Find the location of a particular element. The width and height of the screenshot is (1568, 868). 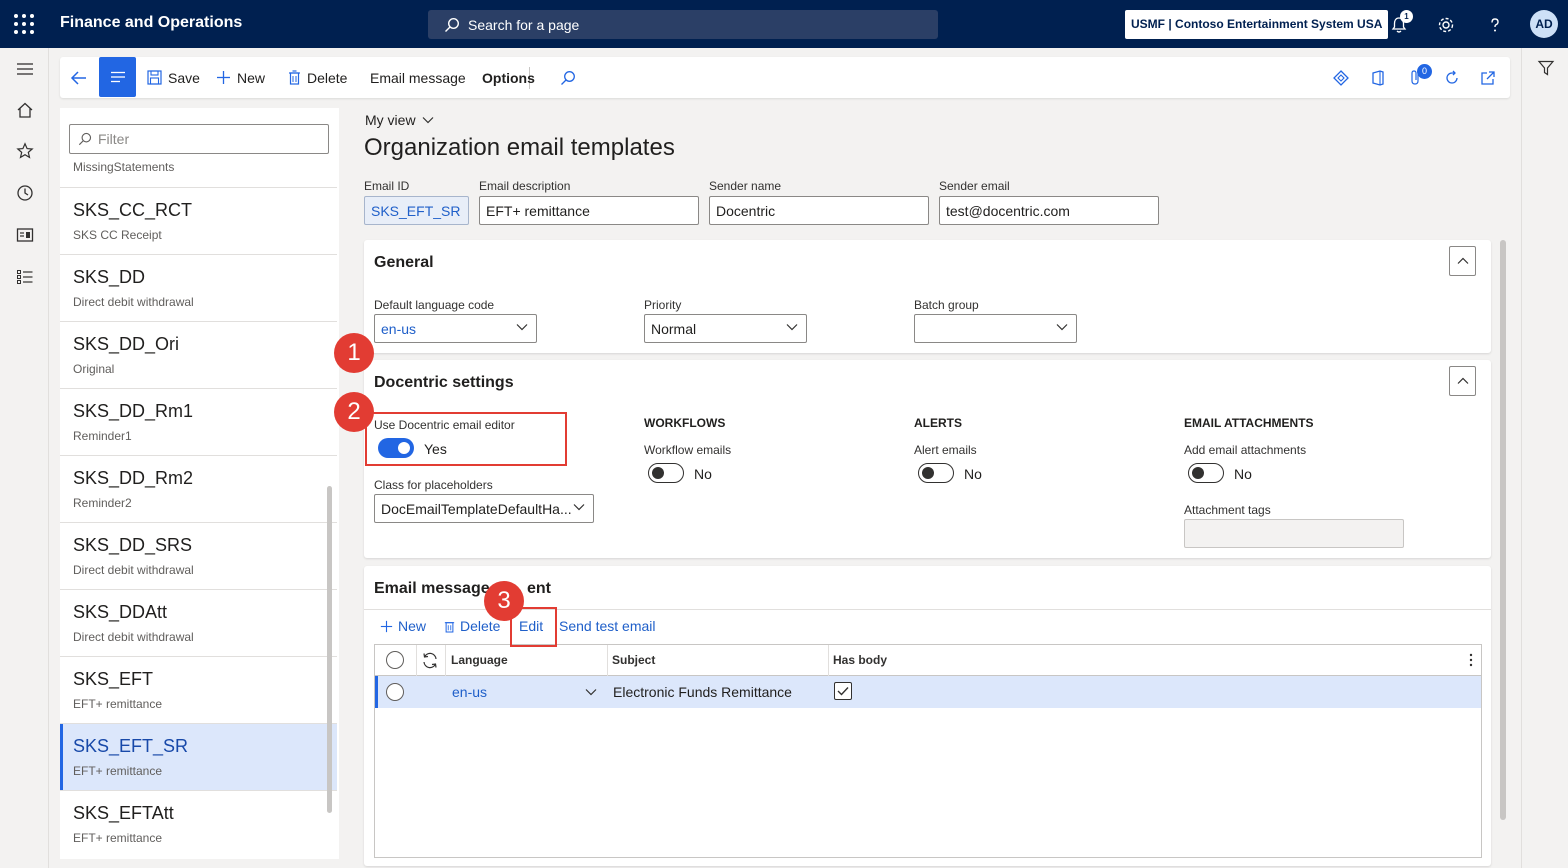

action-search-button is located at coordinates (568, 77).